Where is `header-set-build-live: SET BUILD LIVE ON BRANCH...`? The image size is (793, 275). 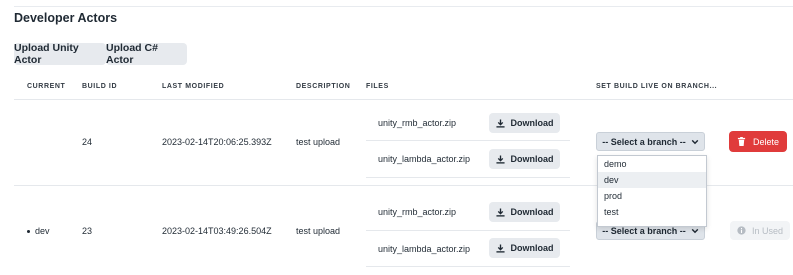
header-set-build-live: SET BUILD LIVE ON BRANCH... is located at coordinates (657, 86).